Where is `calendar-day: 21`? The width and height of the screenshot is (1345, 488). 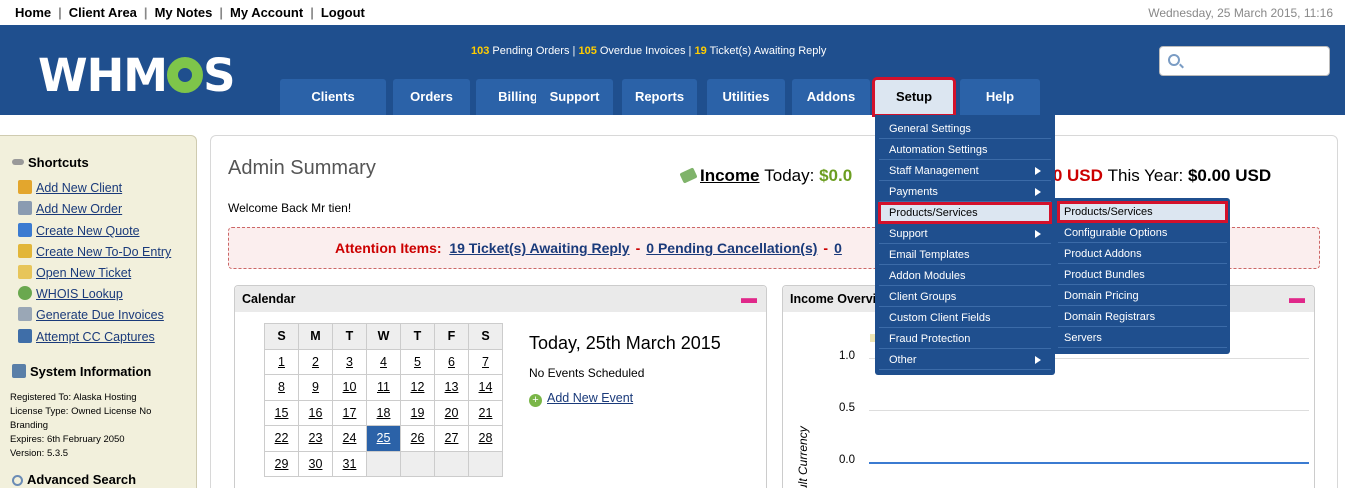 calendar-day: 21 is located at coordinates (485, 412).